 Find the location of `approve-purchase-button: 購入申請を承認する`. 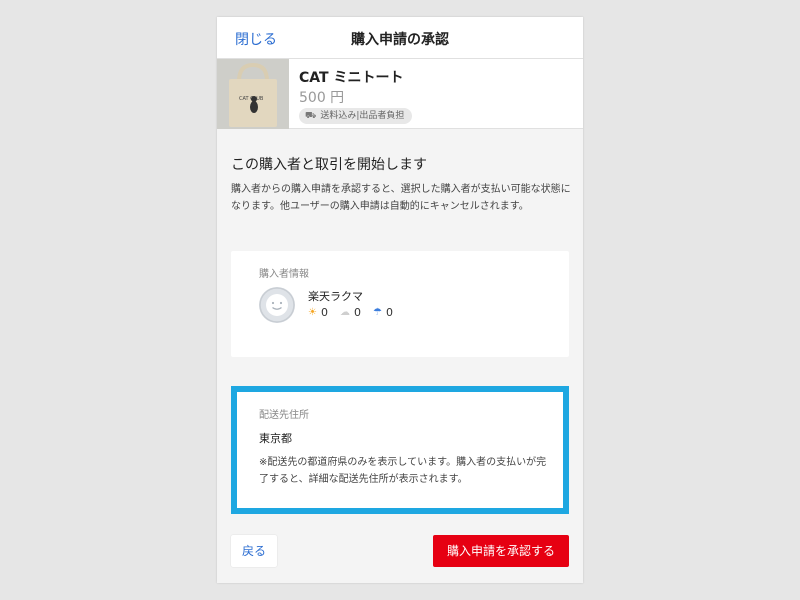

approve-purchase-button: 購入申請を承認する is located at coordinates (501, 551).